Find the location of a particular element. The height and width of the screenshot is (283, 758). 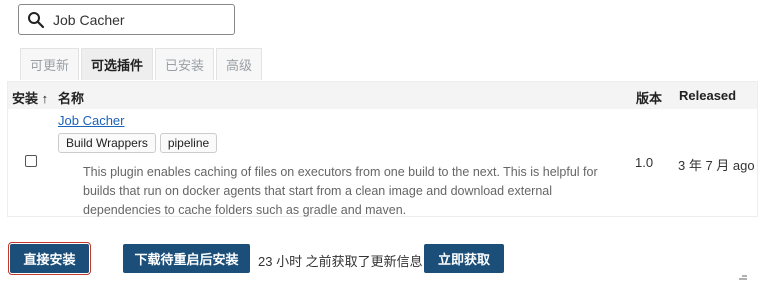

tab-updates: 可更新 is located at coordinates (50, 64).